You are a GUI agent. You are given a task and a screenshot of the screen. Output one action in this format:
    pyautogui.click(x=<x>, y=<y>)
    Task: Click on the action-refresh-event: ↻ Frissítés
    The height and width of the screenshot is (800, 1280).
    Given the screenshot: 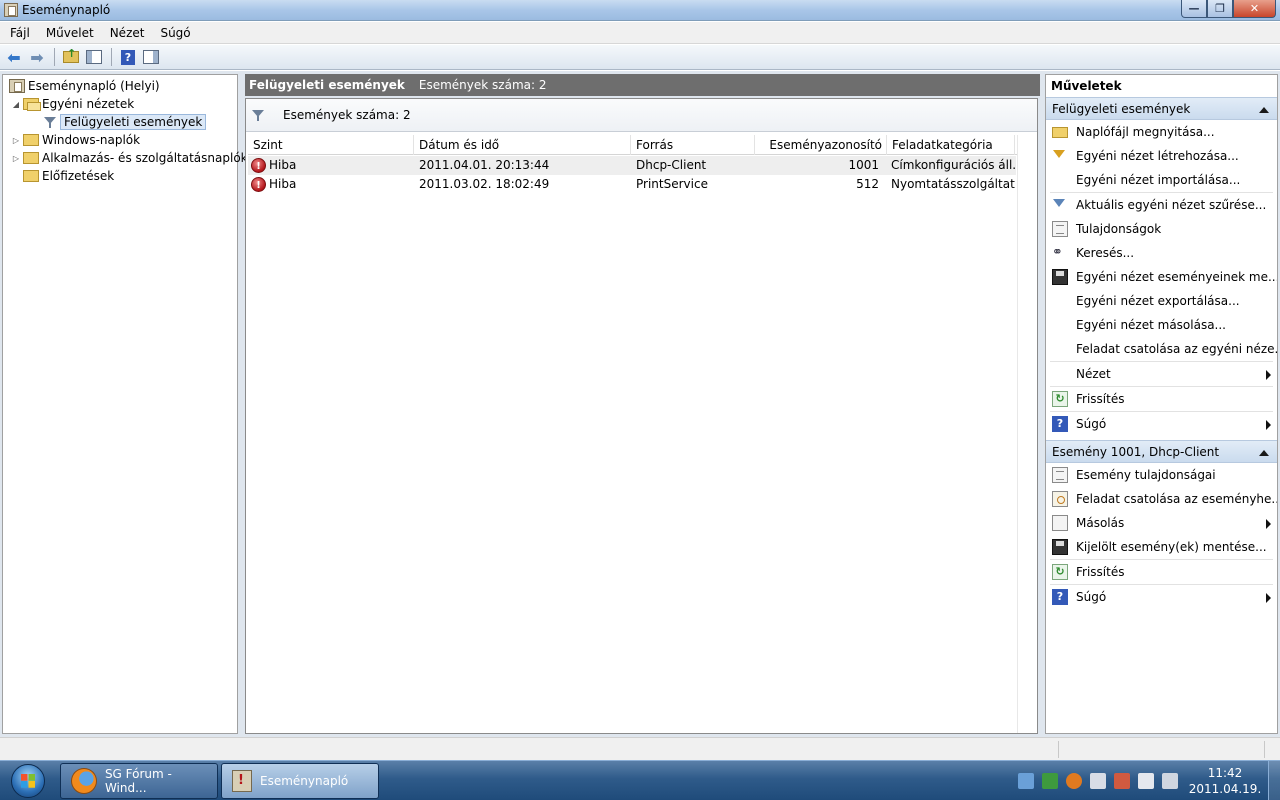 What is the action you would take?
    pyautogui.click(x=1161, y=572)
    